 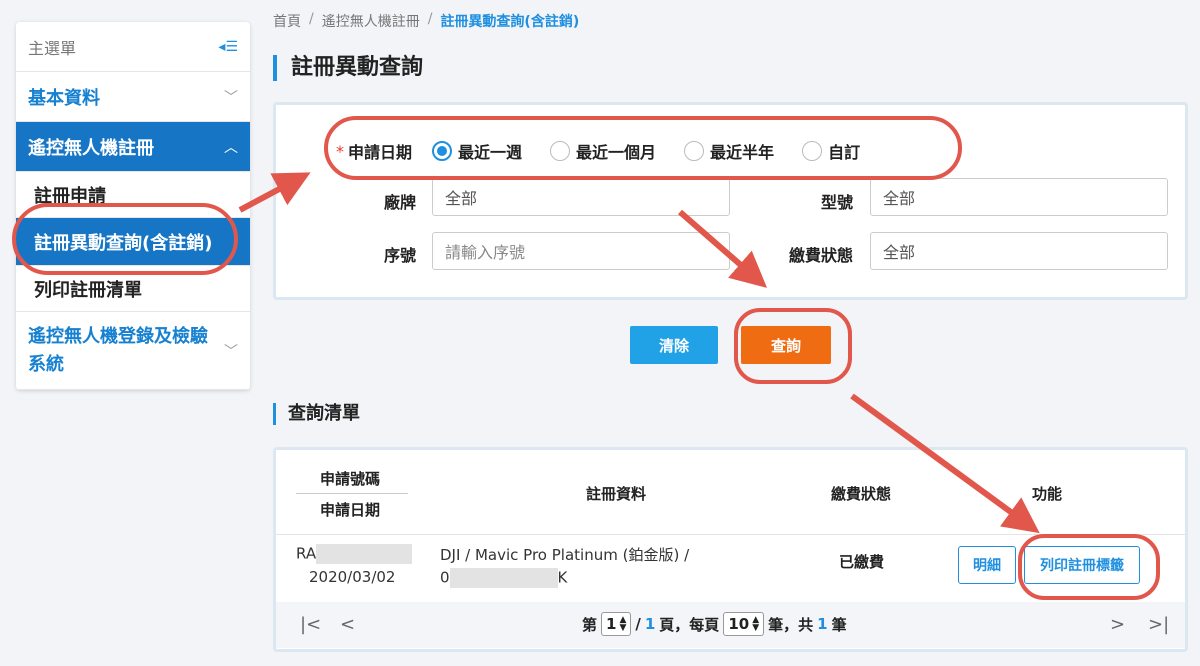 What do you see at coordinates (348, 68) in the screenshot?
I see `page-title: 註冊異動查詢` at bounding box center [348, 68].